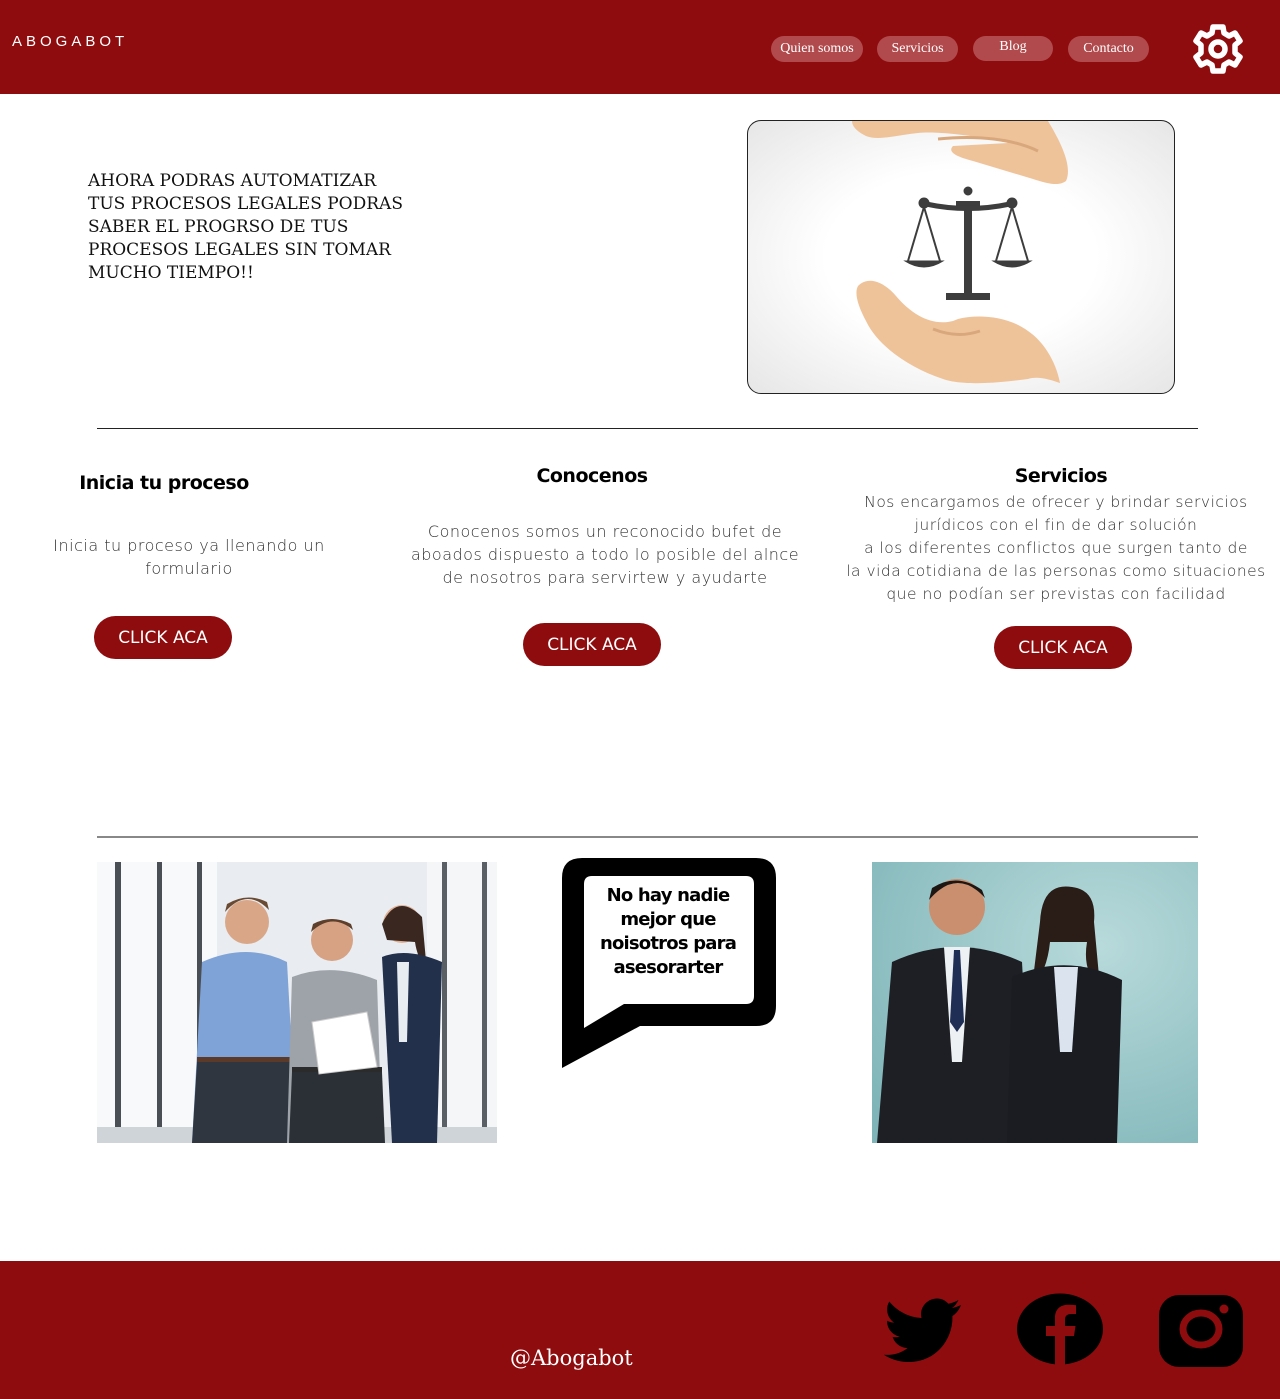 The height and width of the screenshot is (1399, 1280). Describe the element at coordinates (164, 483) in the screenshot. I see `column-title-inicia: Inicia tu proceso` at that location.